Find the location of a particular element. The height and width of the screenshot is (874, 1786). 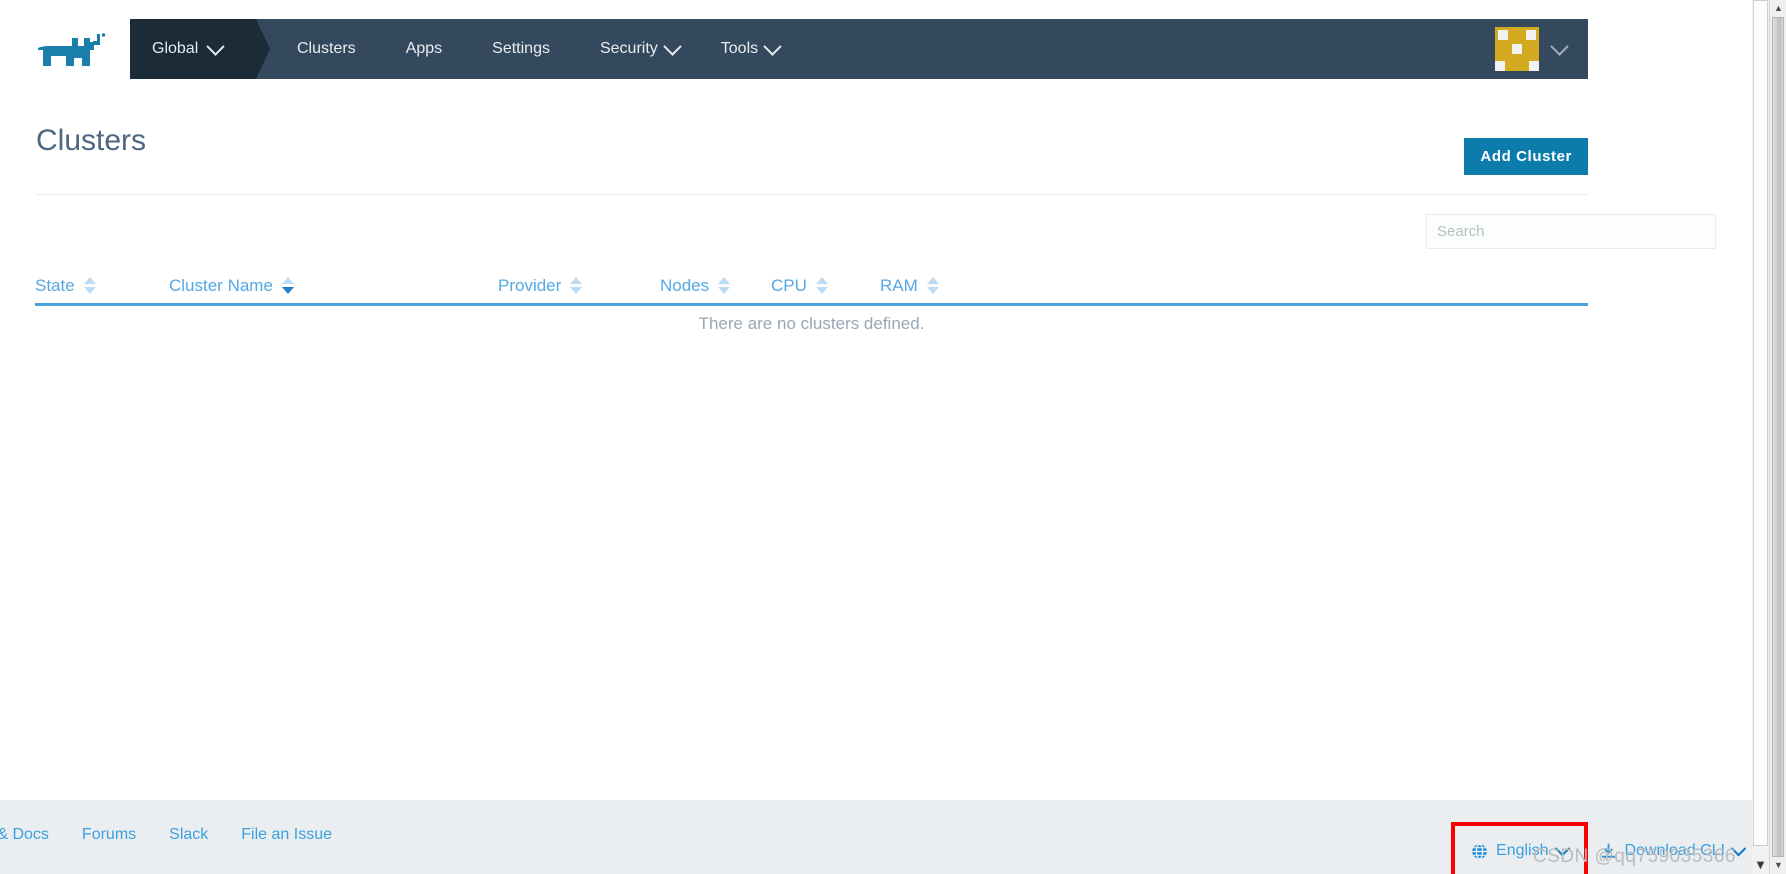

nav-context-global: Global is located at coordinates (200, 49).